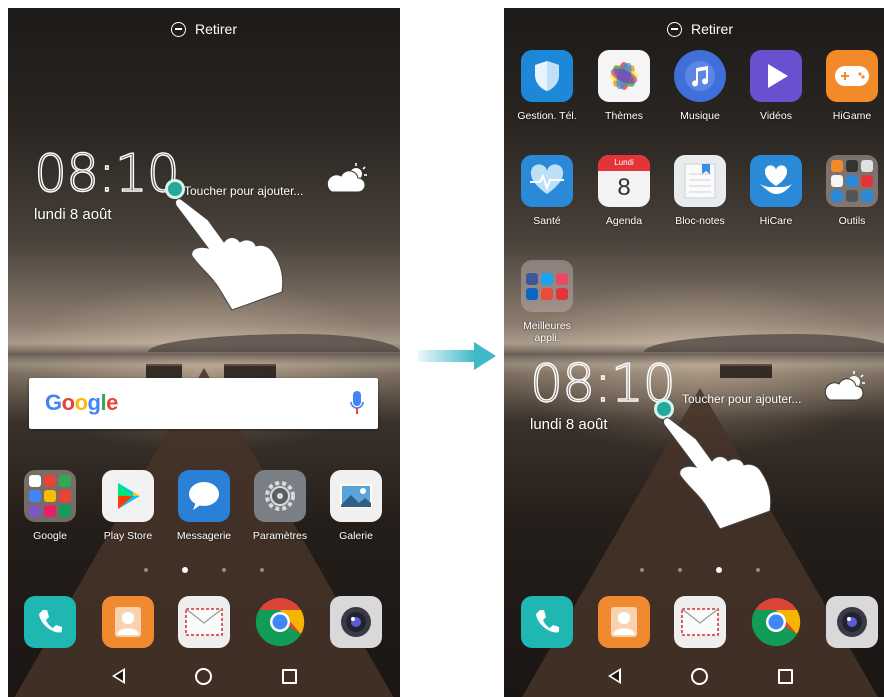 The image size is (884, 697). What do you see at coordinates (776, 221) in the screenshot?
I see `app-label: HiCare` at bounding box center [776, 221].